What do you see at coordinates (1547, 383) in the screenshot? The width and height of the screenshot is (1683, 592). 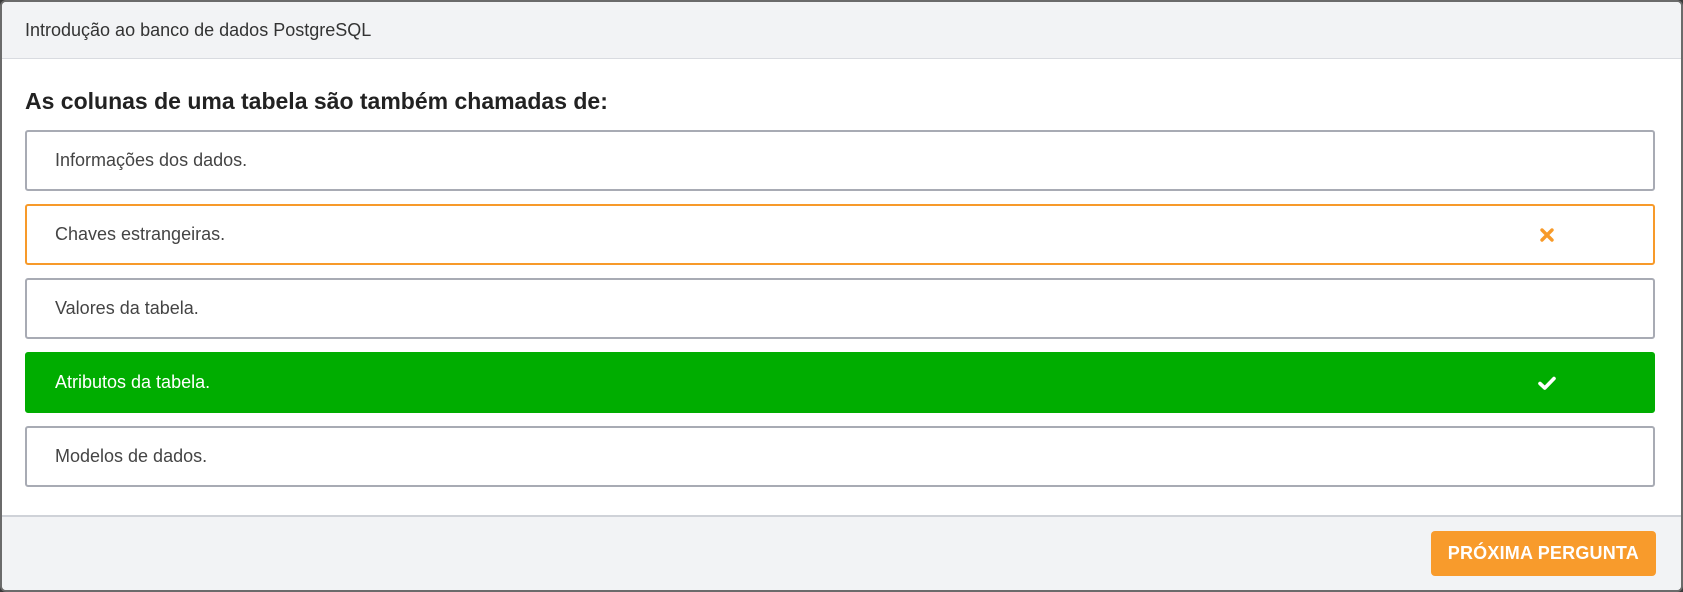 I see `check-icon` at bounding box center [1547, 383].